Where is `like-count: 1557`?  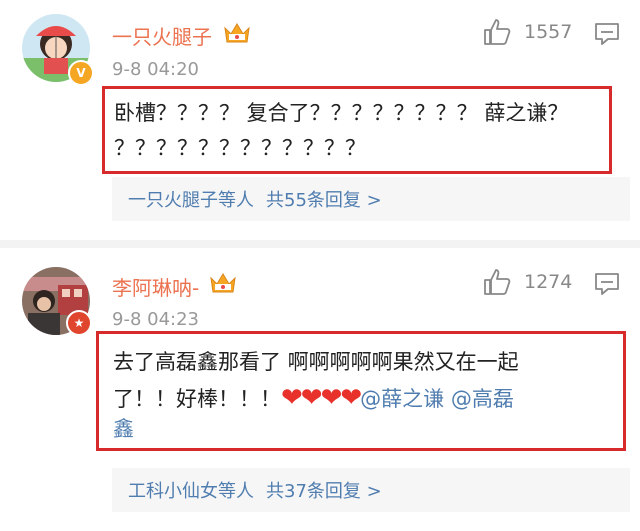
like-count: 1557 is located at coordinates (548, 32).